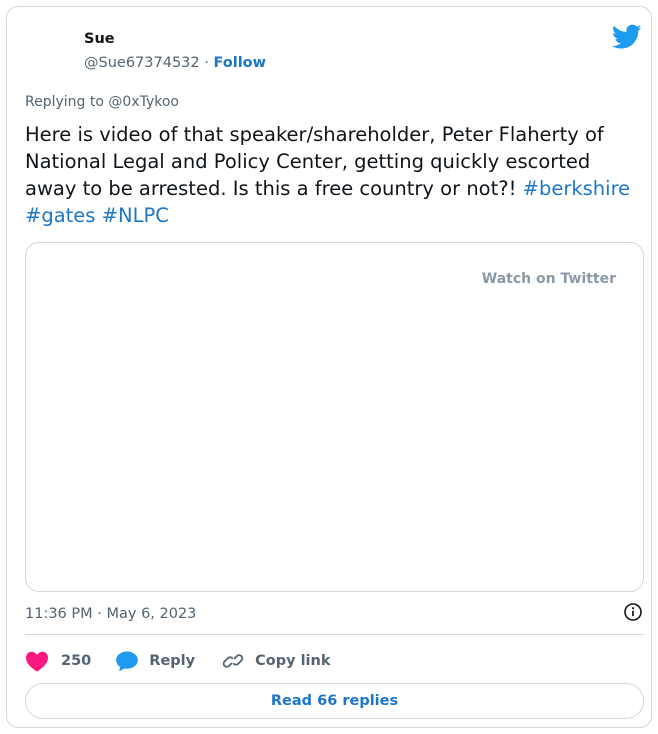 The width and height of the screenshot is (658, 734). I want to click on divider, so click(334, 634).